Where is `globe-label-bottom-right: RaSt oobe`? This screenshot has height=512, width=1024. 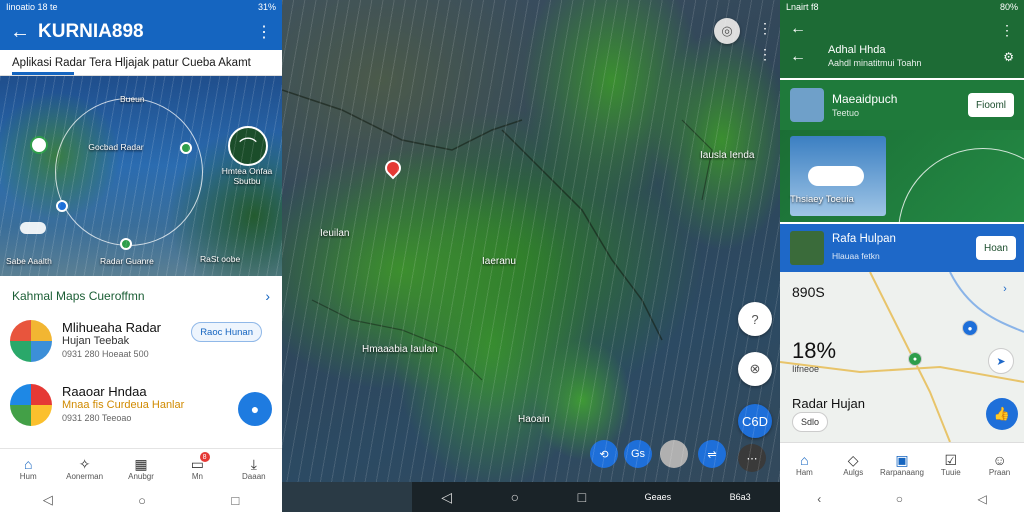 globe-label-bottom-right: RaSt oobe is located at coordinates (220, 259).